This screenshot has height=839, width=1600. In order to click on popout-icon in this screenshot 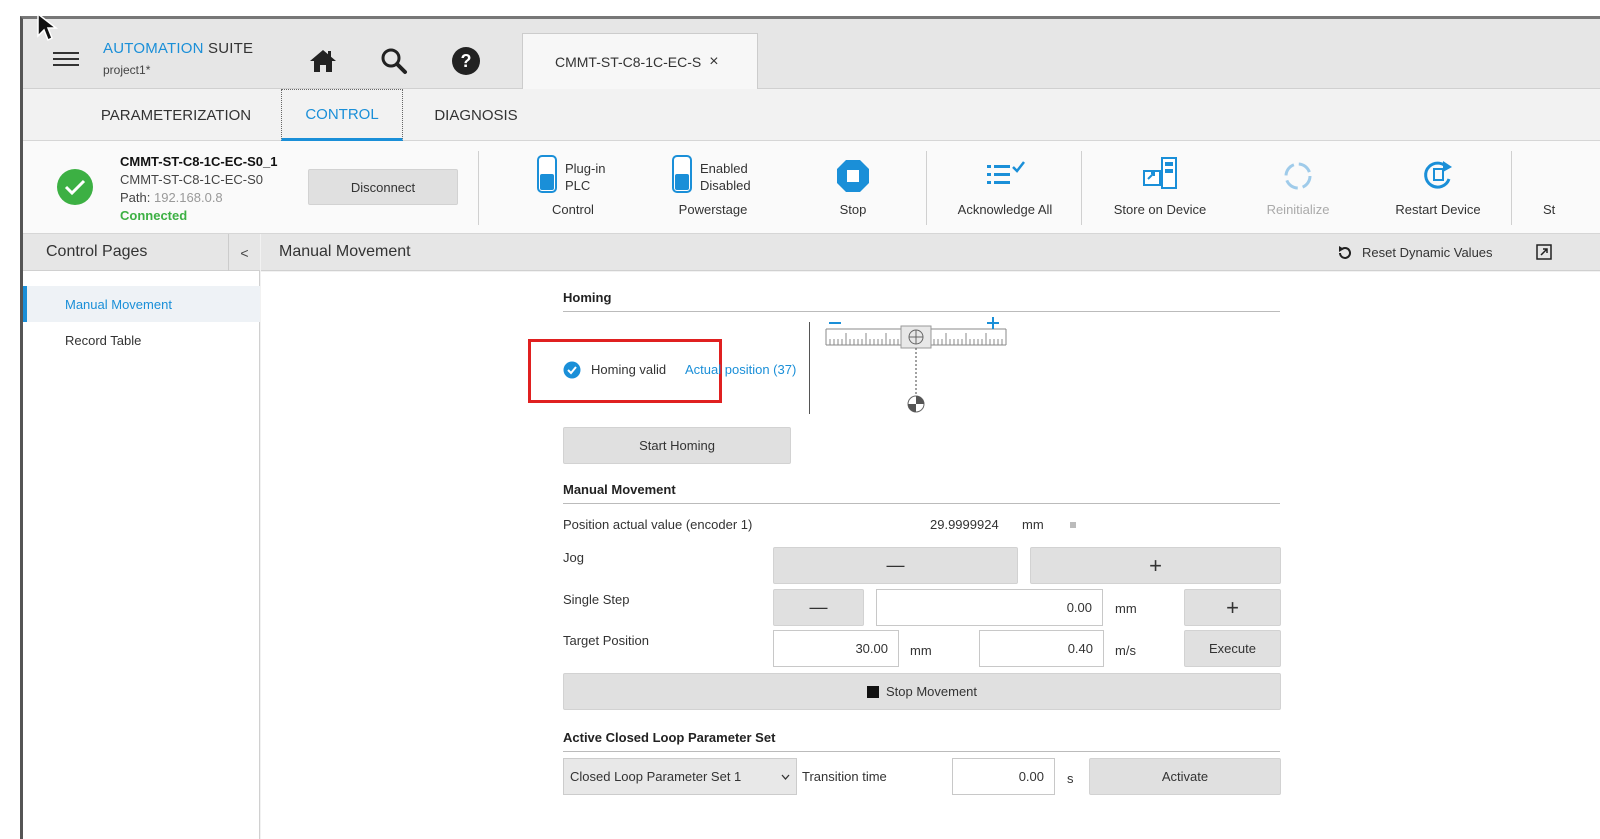, I will do `click(1544, 252)`.